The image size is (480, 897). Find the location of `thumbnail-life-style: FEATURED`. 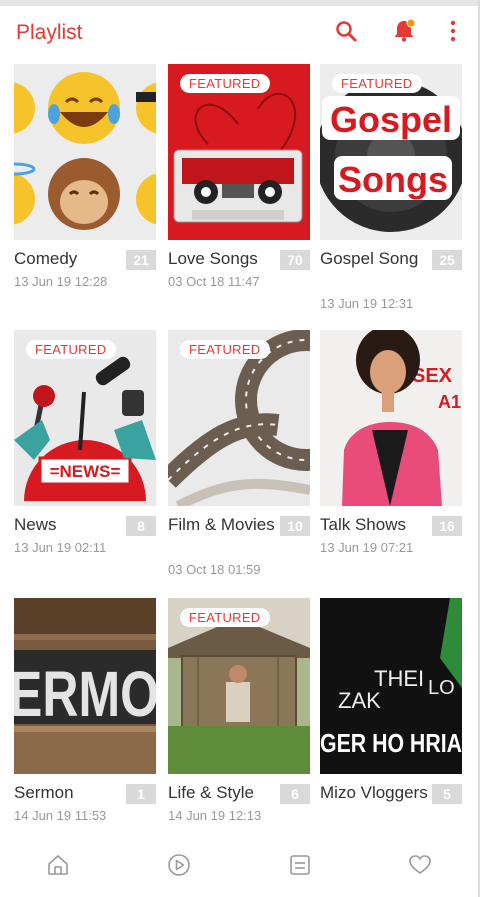

thumbnail-life-style: FEATURED is located at coordinates (239, 686).